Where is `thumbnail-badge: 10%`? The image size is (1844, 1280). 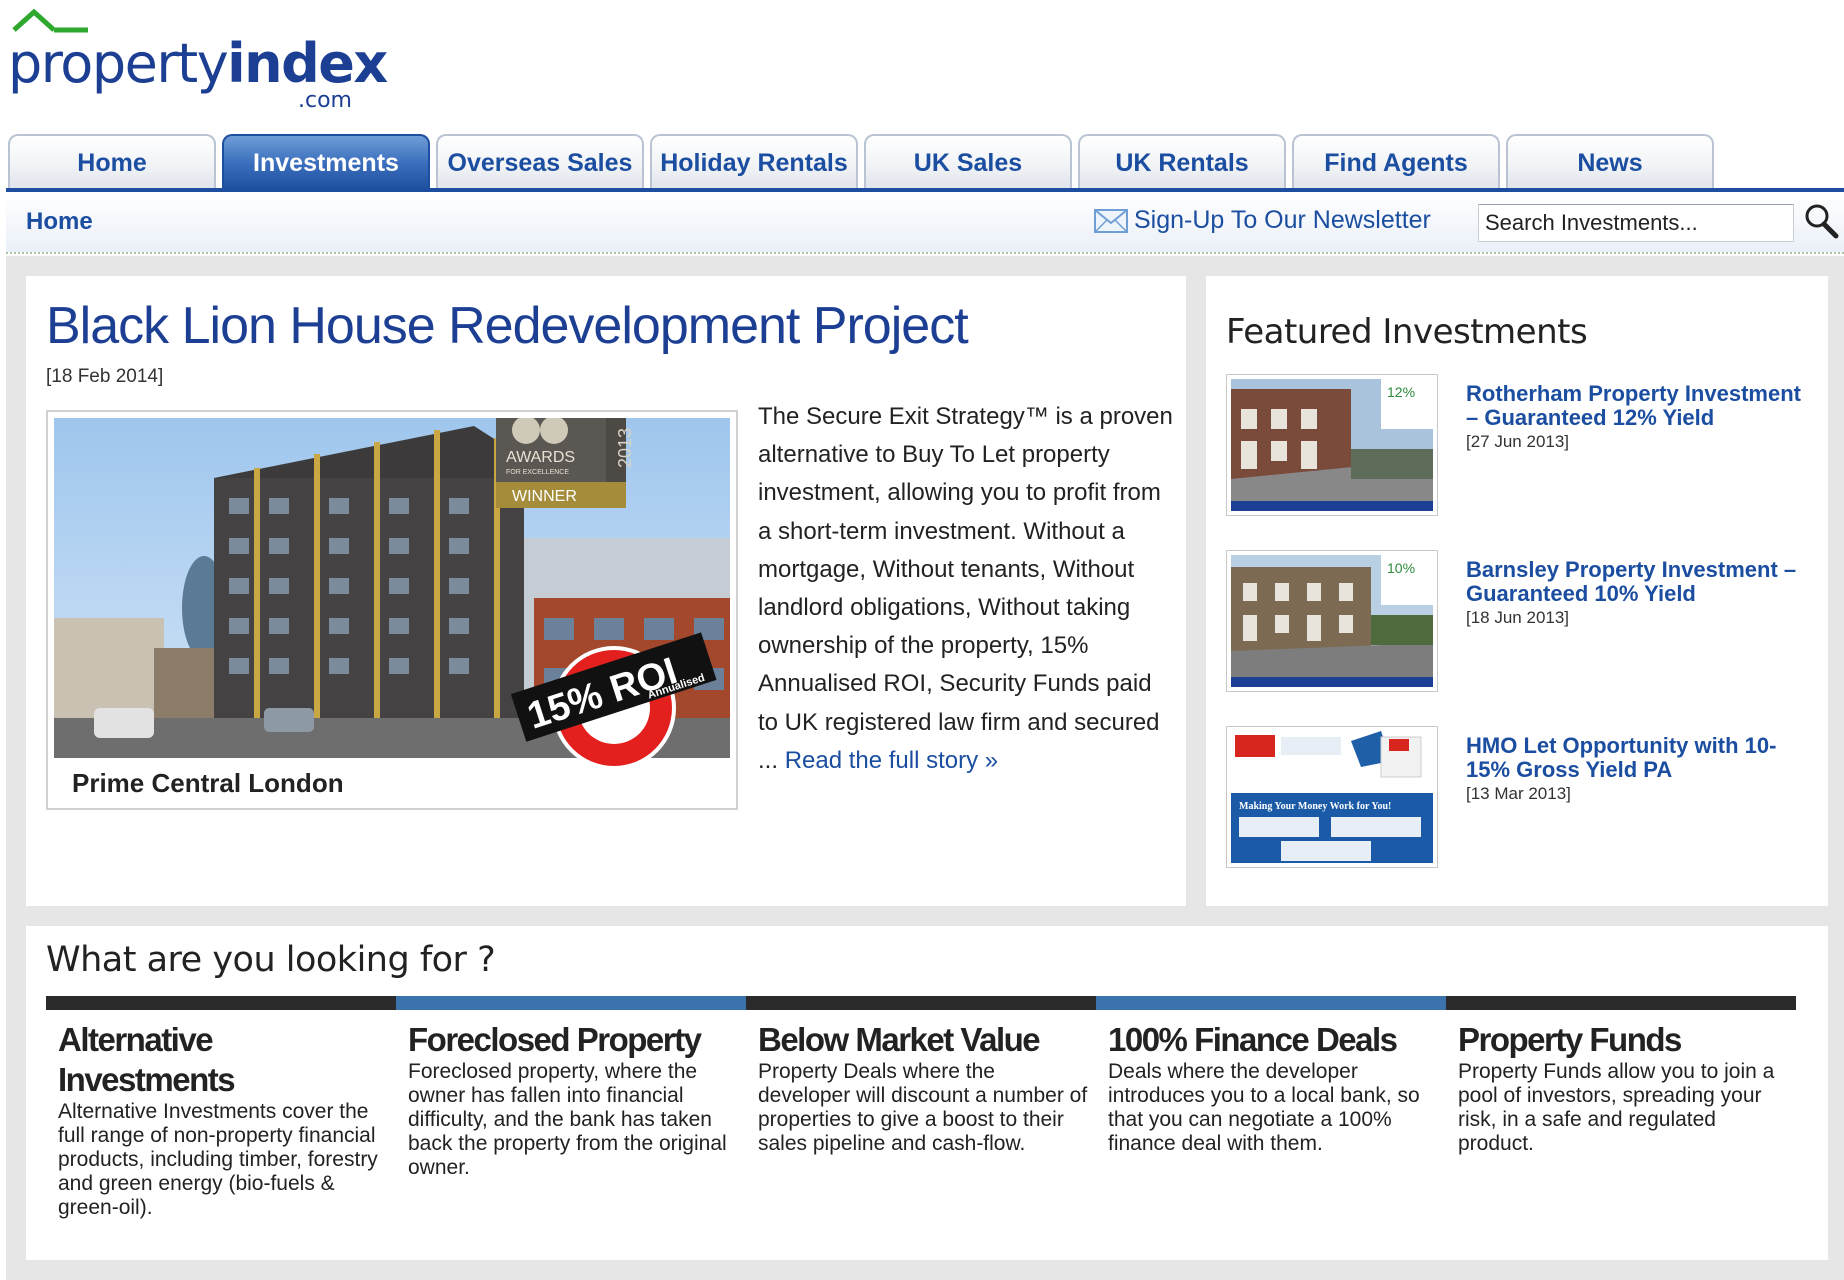 thumbnail-badge: 10% is located at coordinates (1401, 568).